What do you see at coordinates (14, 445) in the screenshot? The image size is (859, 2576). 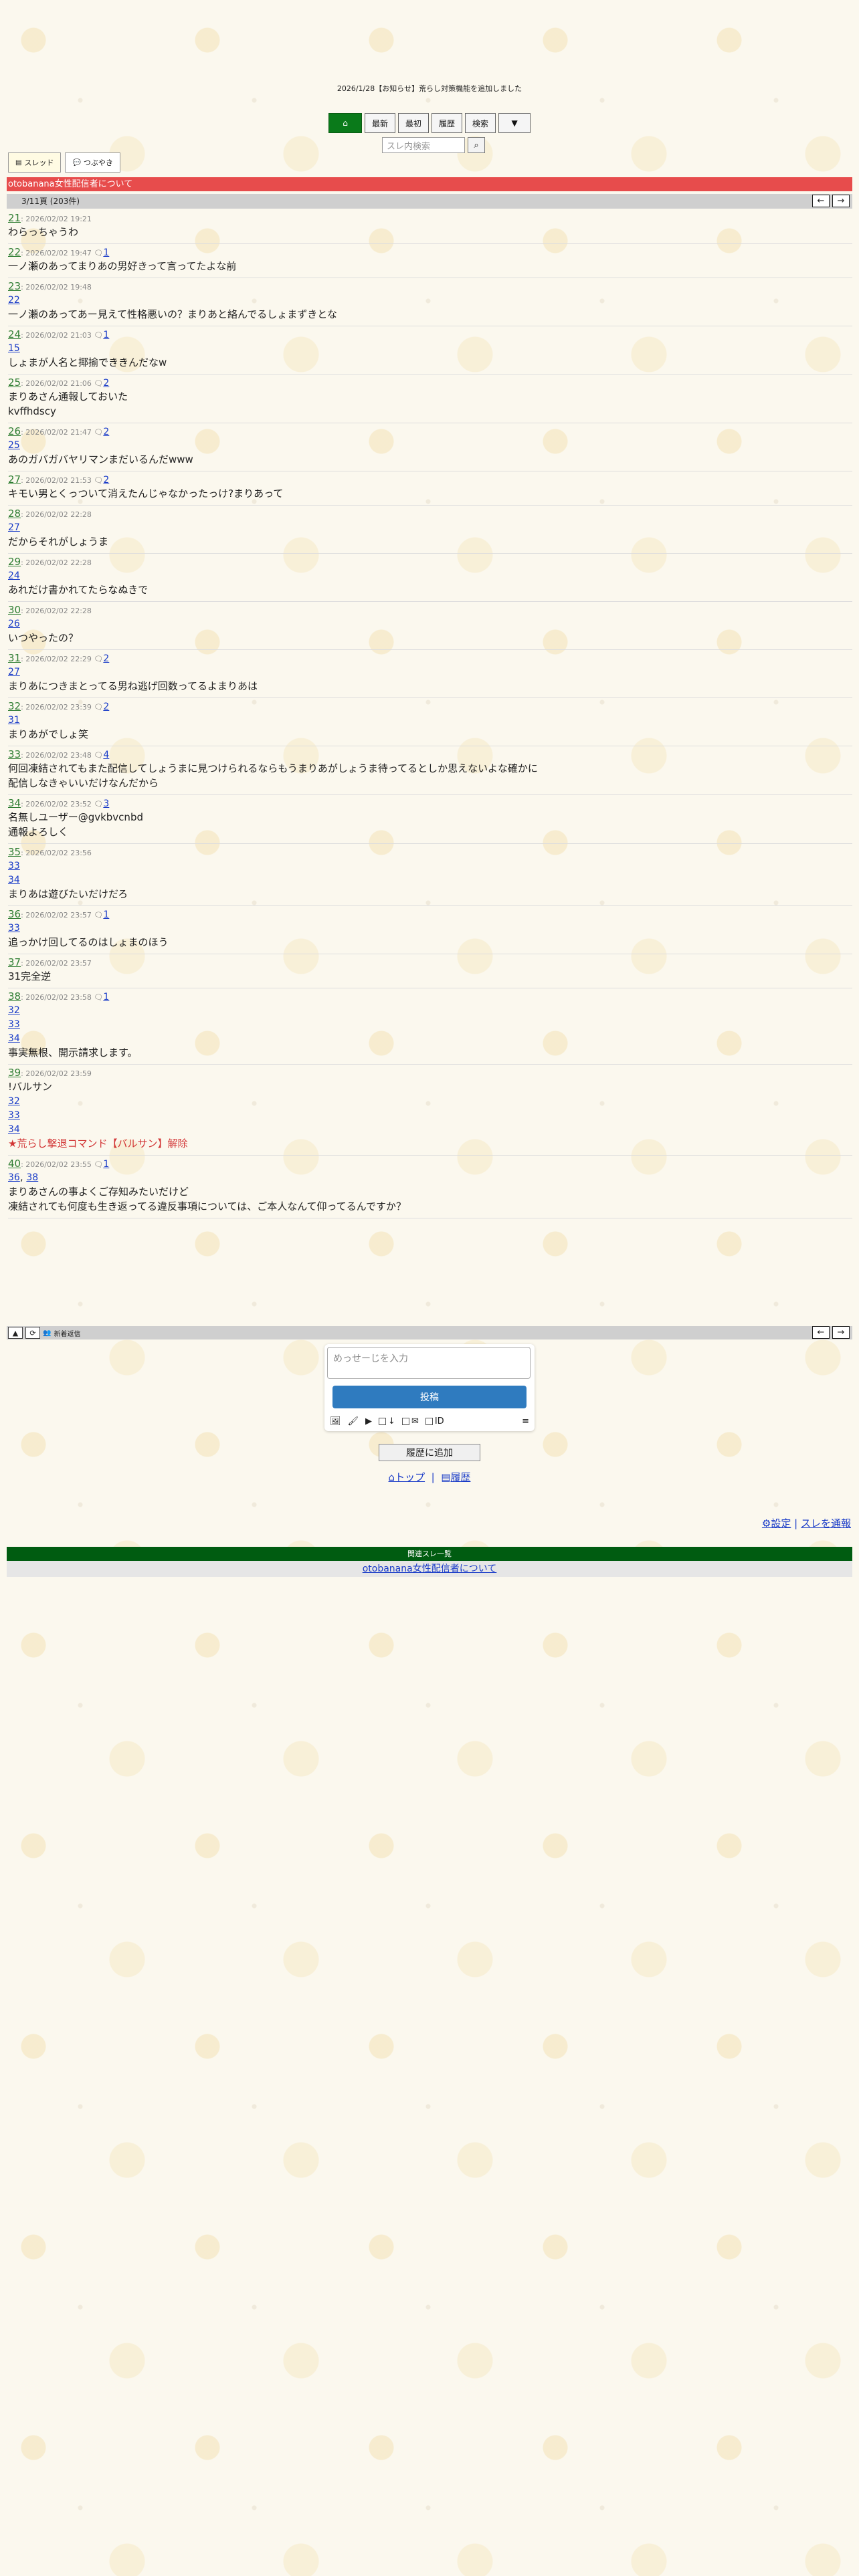 I see `anchor-link: 25` at bounding box center [14, 445].